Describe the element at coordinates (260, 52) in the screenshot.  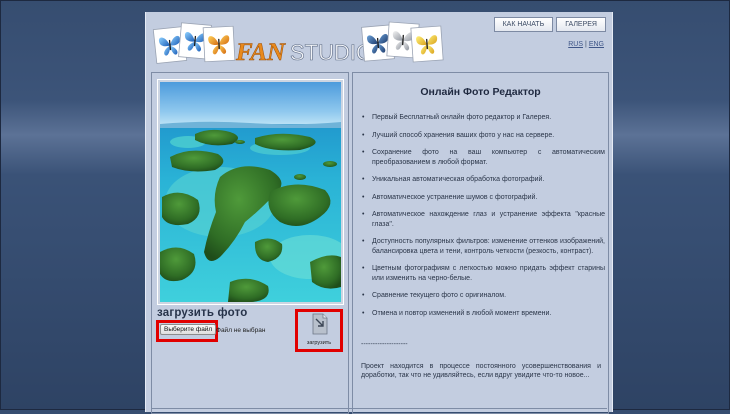
I see `brand-fan-text: FAN` at that location.